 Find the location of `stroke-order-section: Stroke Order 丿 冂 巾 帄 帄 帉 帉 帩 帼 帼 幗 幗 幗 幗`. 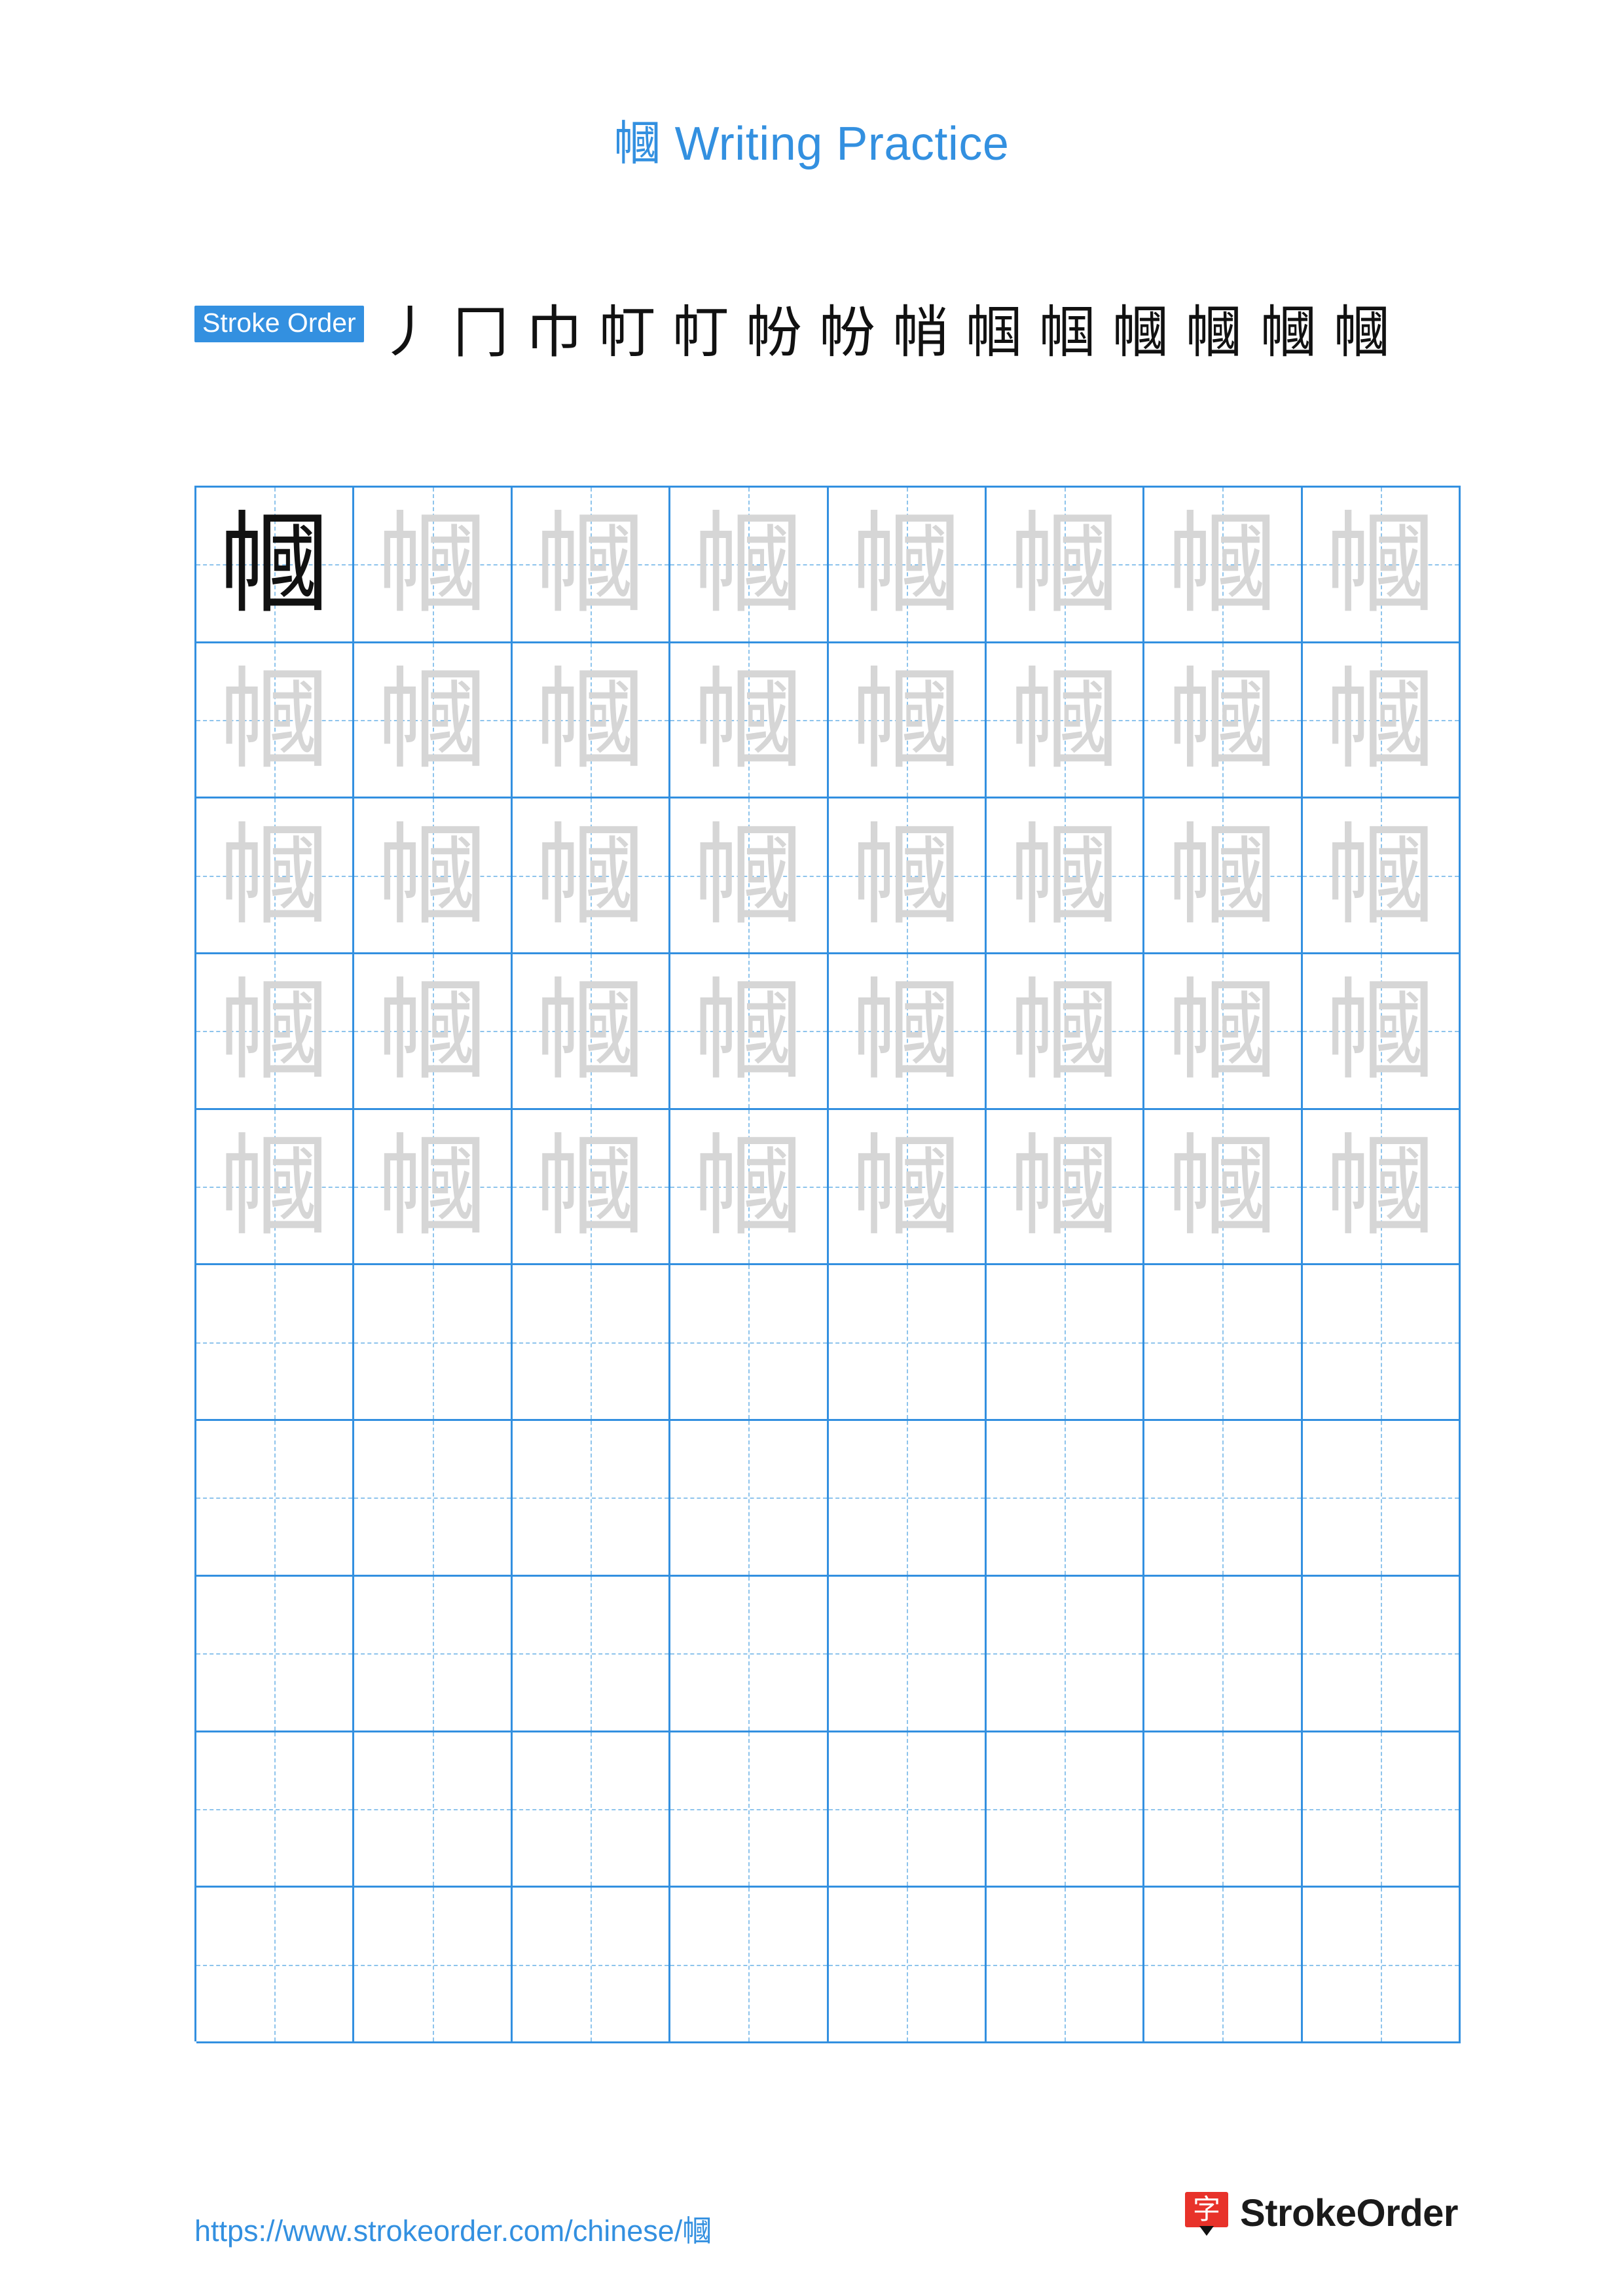

stroke-order-section: Stroke Order 丿 冂 巾 帄 帄 帉 帉 帩 帼 帼 幗 幗 幗 幗 is located at coordinates (816, 332).